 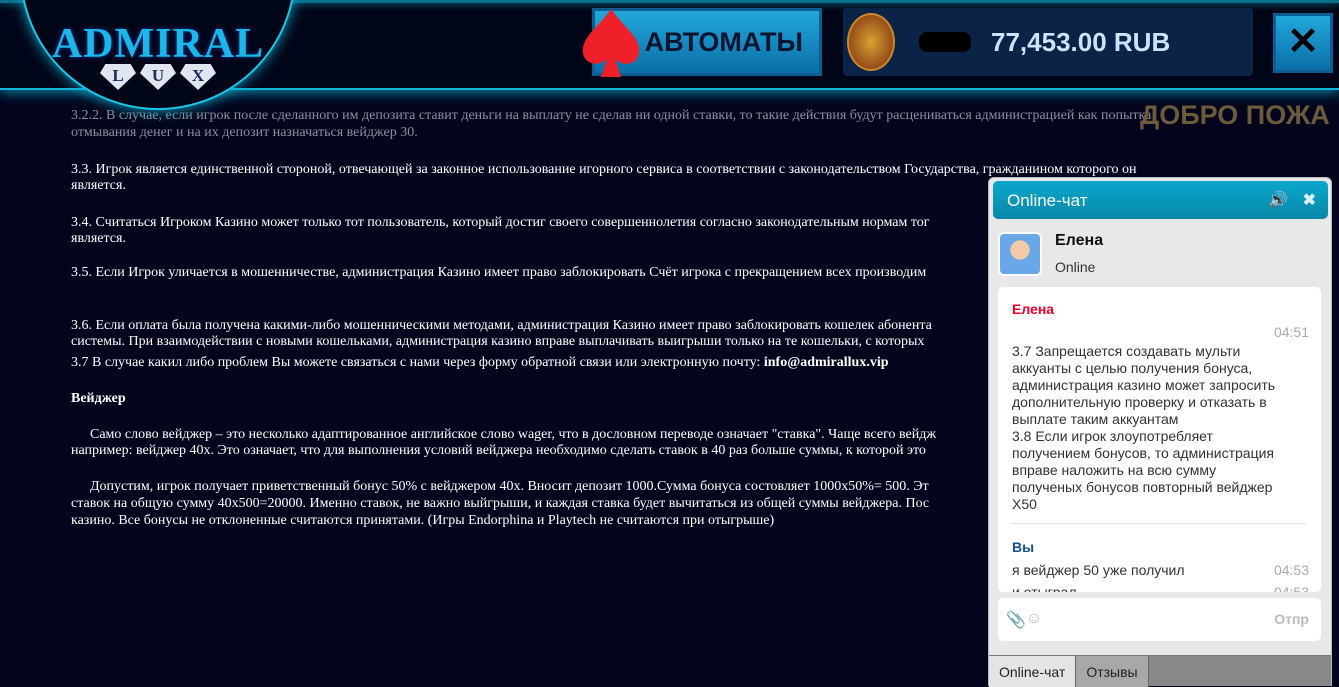 I want to click on chat-tabs: Online-чат Отзывы, so click(x=1160, y=671).